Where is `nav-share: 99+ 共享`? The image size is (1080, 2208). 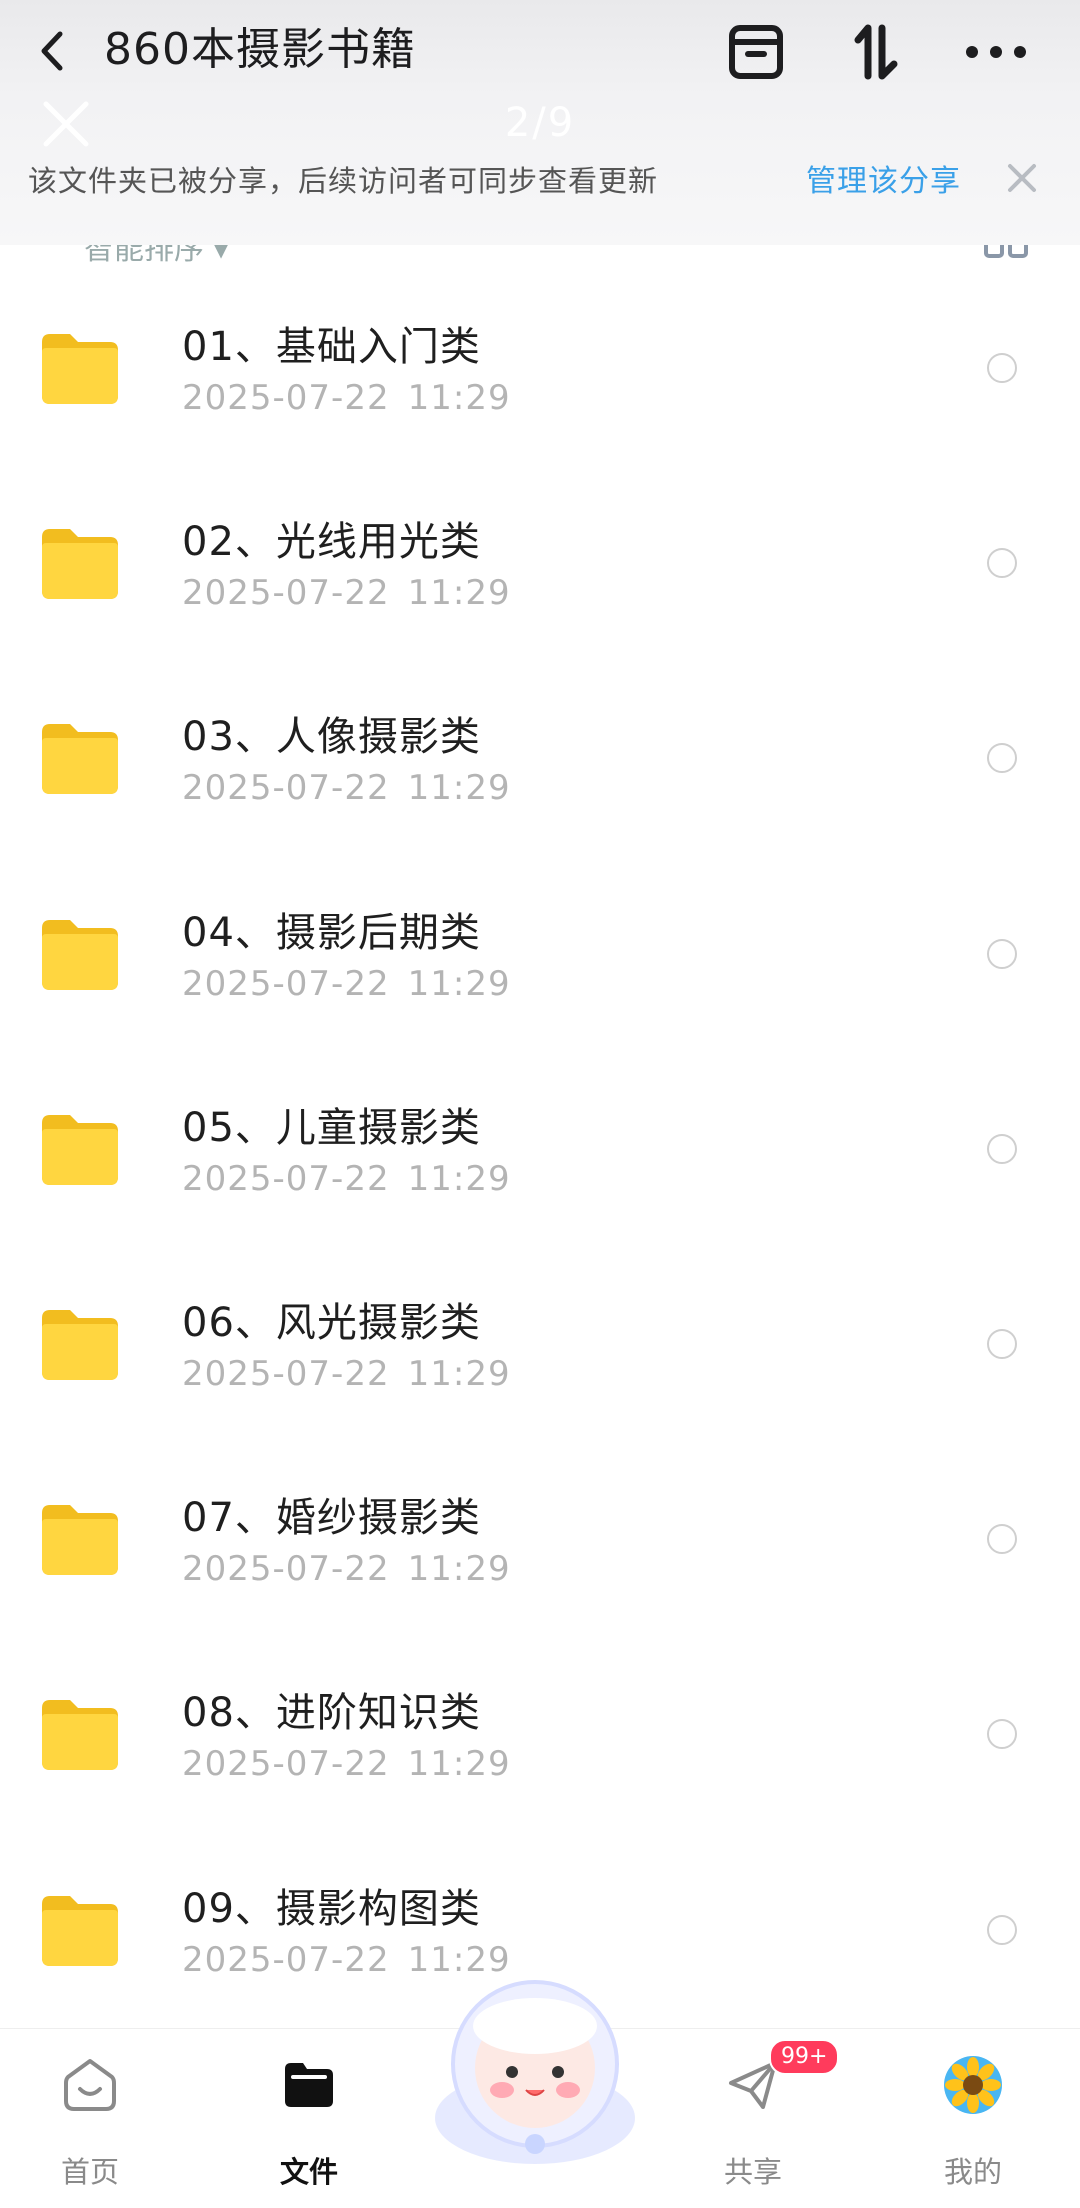 nav-share: 99+ 共享 is located at coordinates (761, 2119).